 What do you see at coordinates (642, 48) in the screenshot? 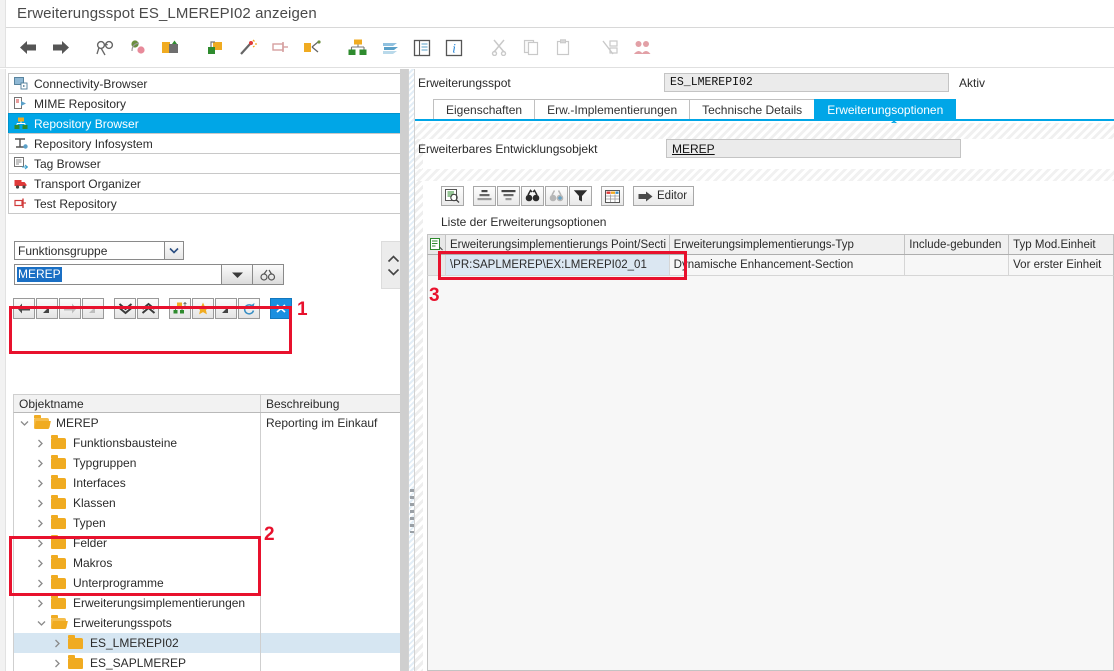
I see `users-icon` at bounding box center [642, 48].